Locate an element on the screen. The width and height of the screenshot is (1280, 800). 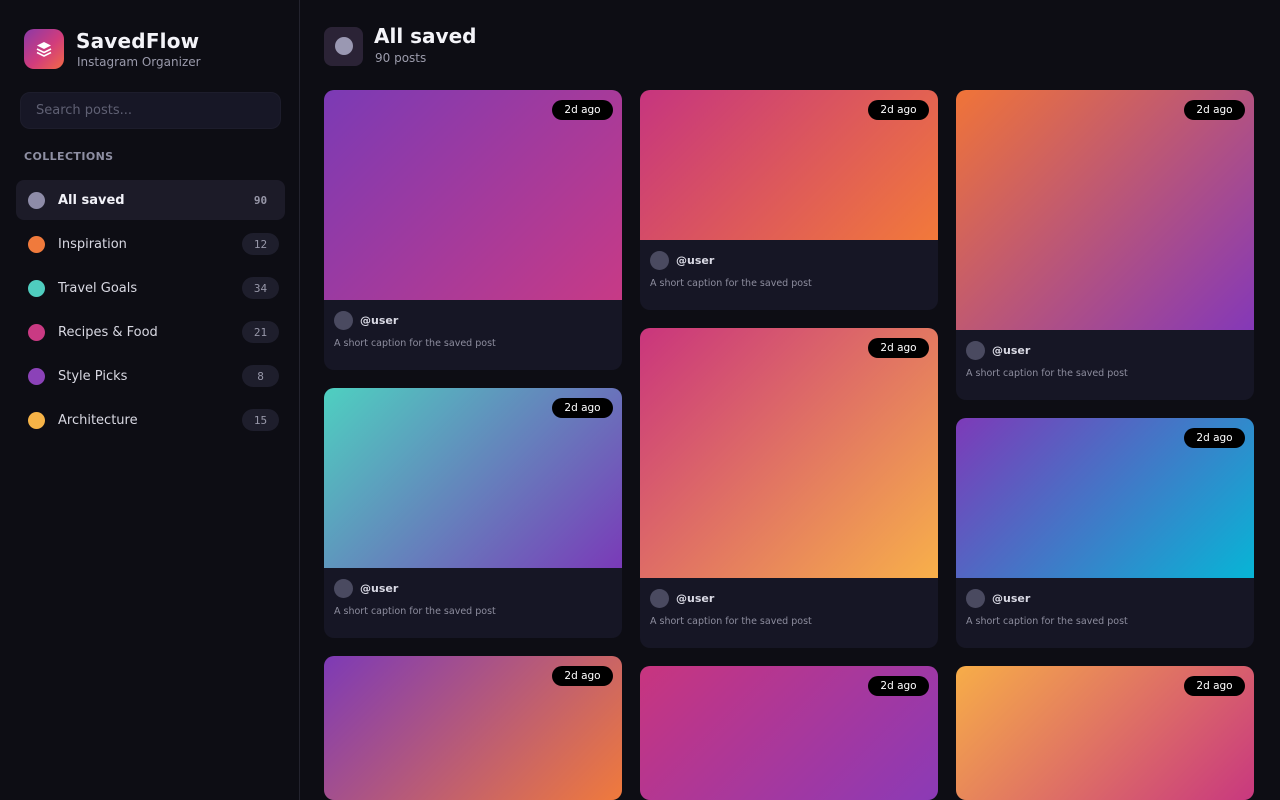
collection-style-picks: Style Picks 8 is located at coordinates (150, 376).